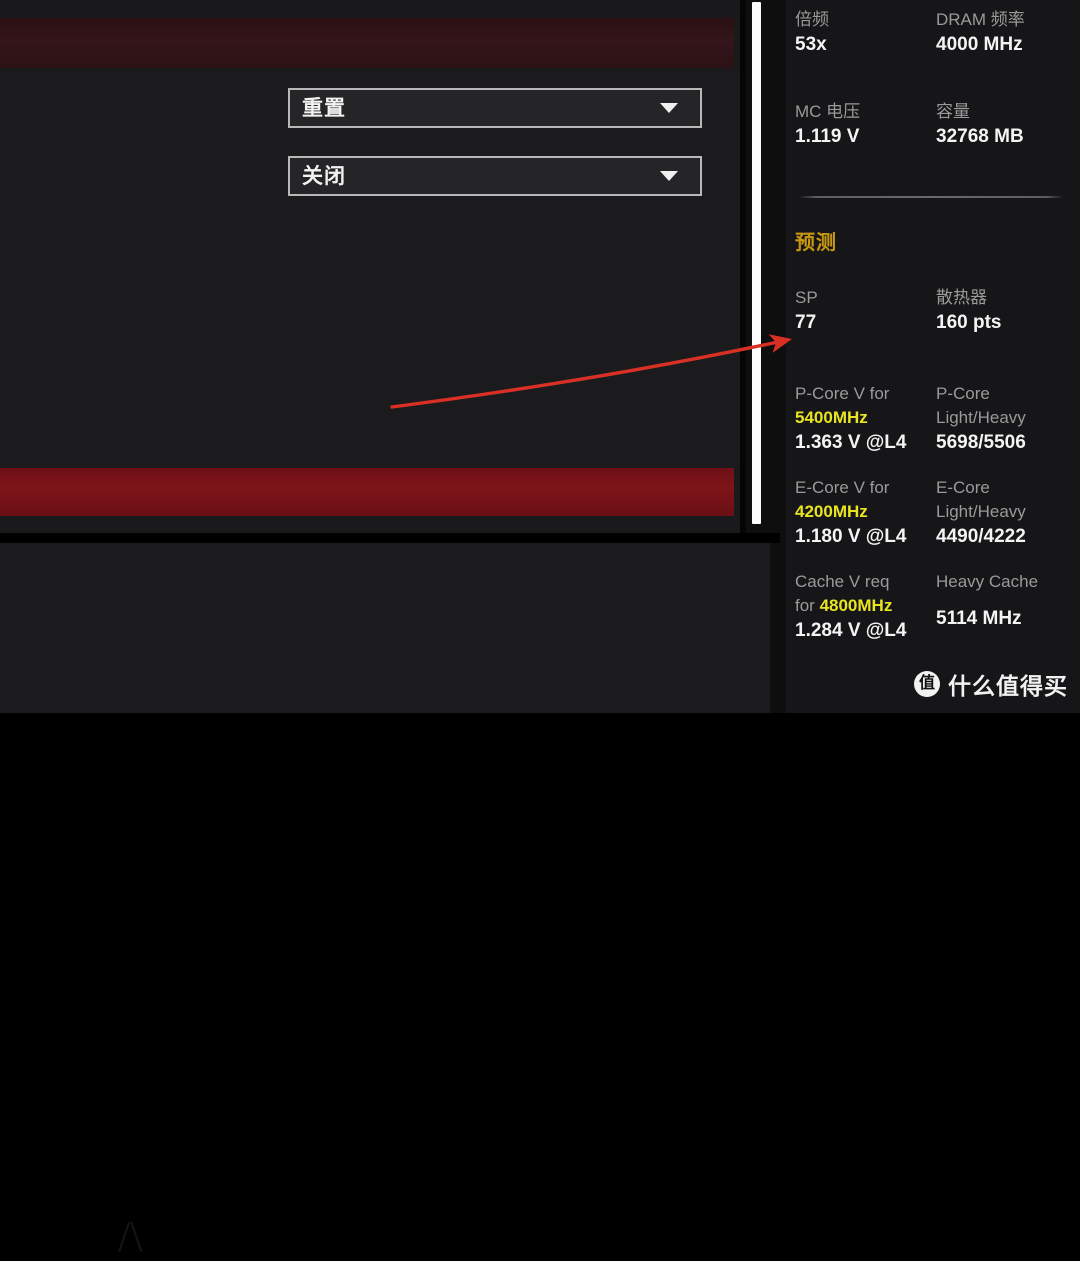  I want to click on stat-dram-frequency-label: DRAM 频率, so click(980, 19).